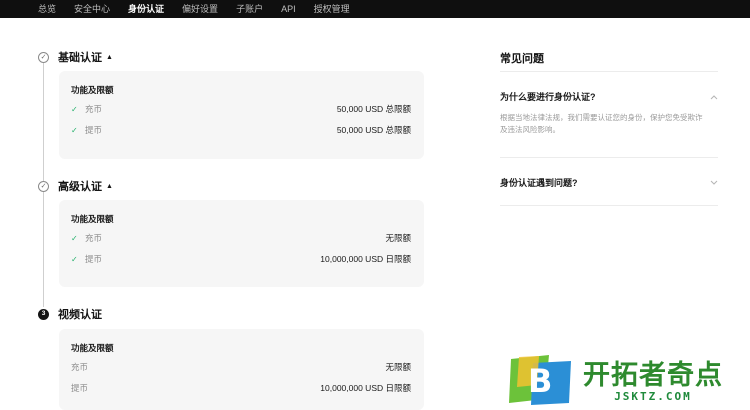  I want to click on nav-sub-accounts: 子账户, so click(249, 9).